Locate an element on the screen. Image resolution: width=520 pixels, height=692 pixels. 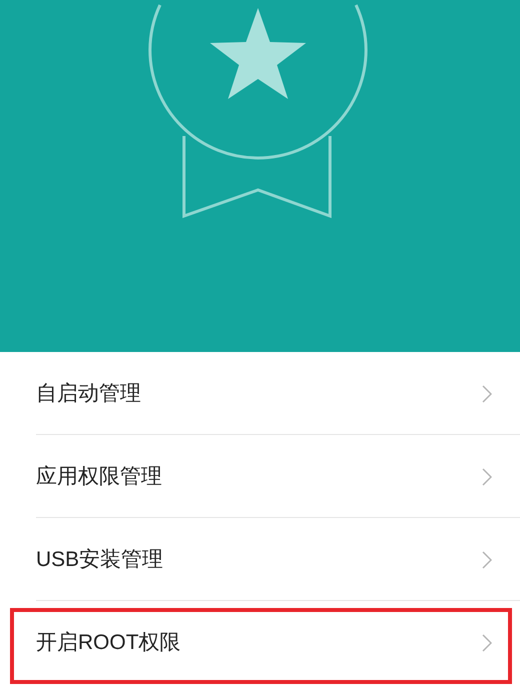
settings-row: 开启ROOT权限 is located at coordinates (260, 642).